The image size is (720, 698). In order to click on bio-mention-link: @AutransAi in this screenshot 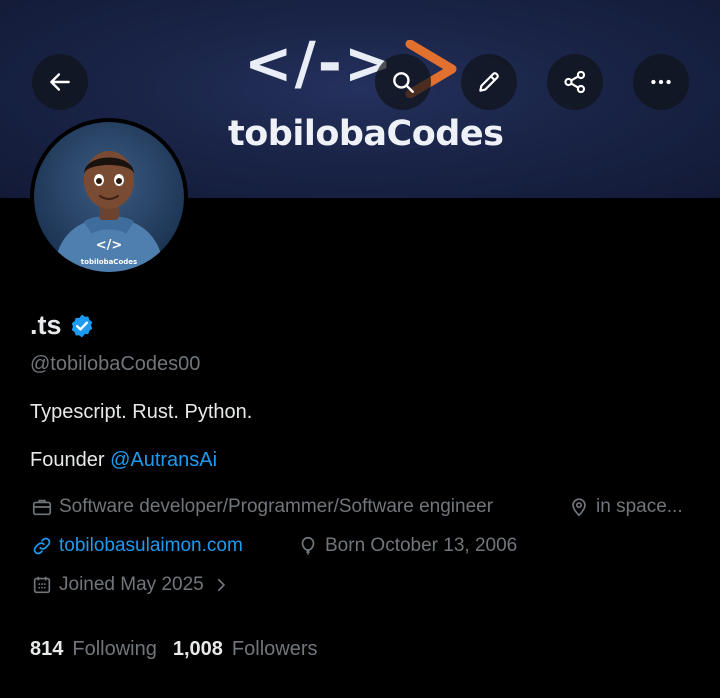, I will do `click(163, 460)`.